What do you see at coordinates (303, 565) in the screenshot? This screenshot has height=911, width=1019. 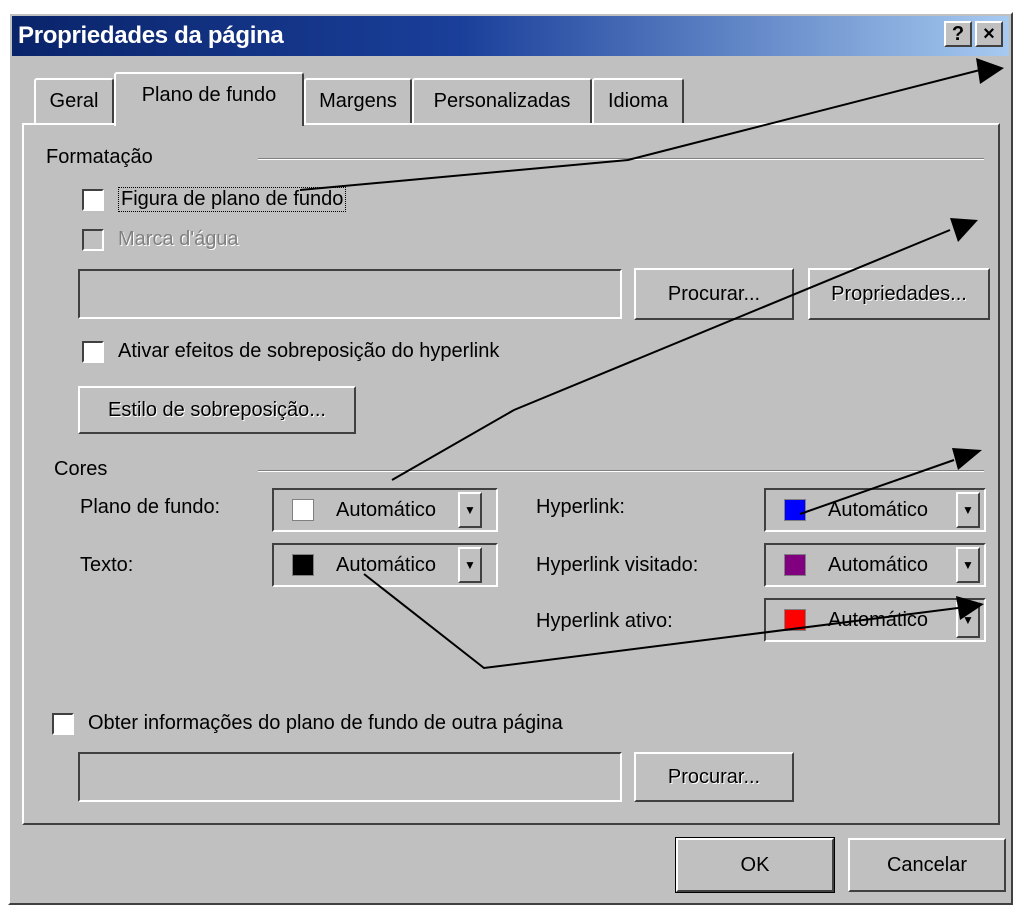 I see `text-color-swatch` at bounding box center [303, 565].